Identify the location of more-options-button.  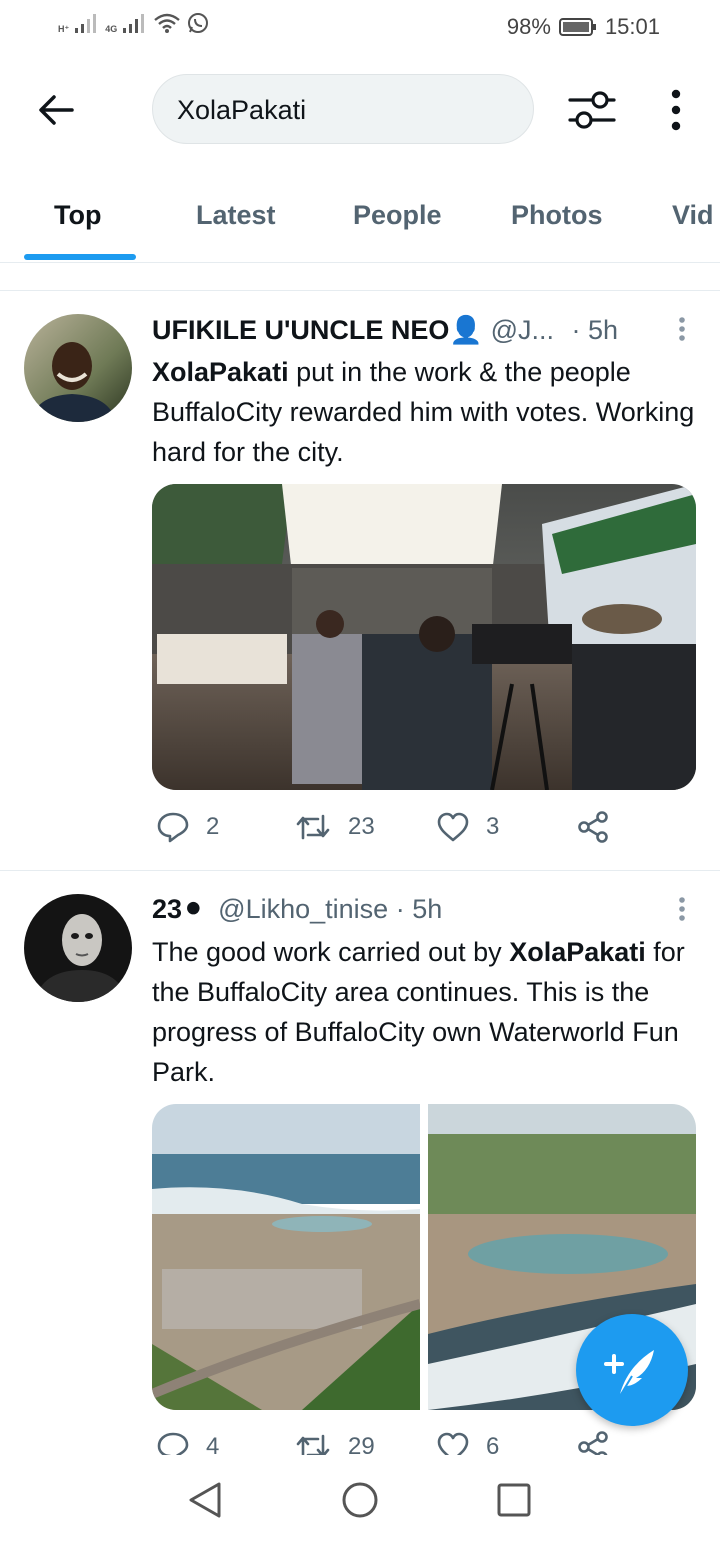
(676, 110).